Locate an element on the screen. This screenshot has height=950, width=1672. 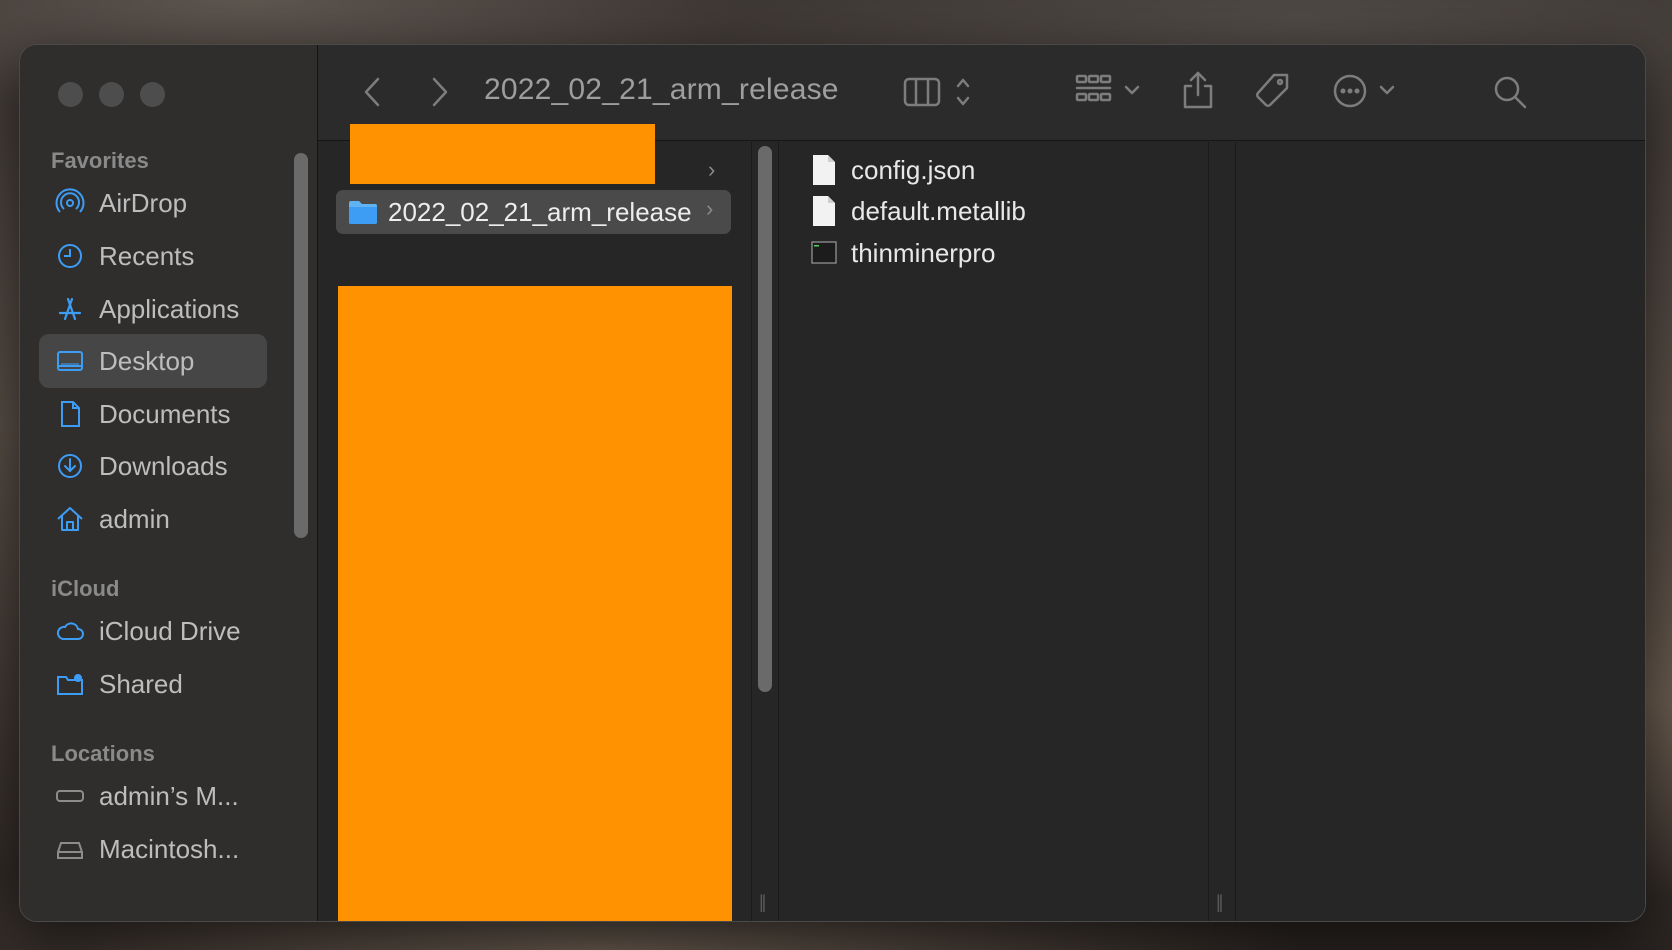
ellipsis-circle-icon is located at coordinates (1364, 91).